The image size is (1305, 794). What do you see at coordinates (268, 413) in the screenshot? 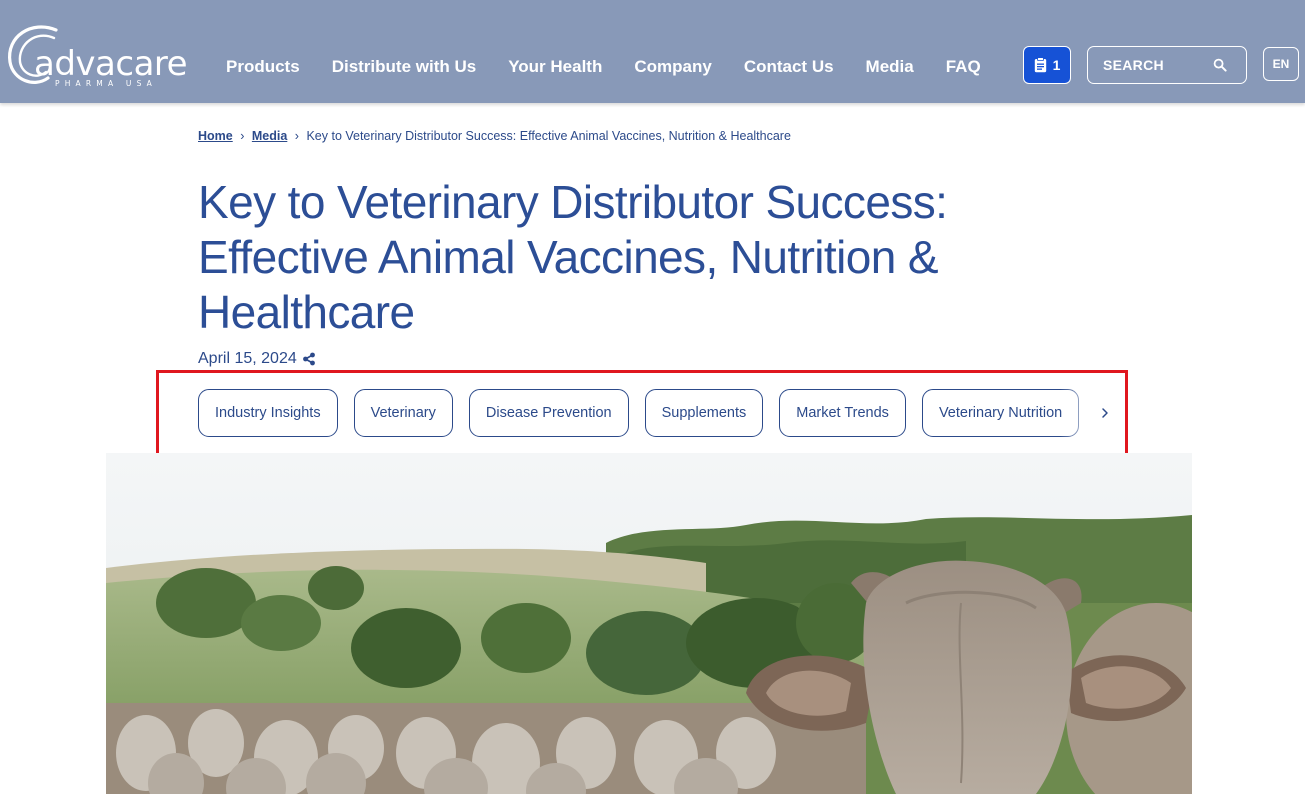
I see `tag-industry-insights: Industry Insights` at bounding box center [268, 413].